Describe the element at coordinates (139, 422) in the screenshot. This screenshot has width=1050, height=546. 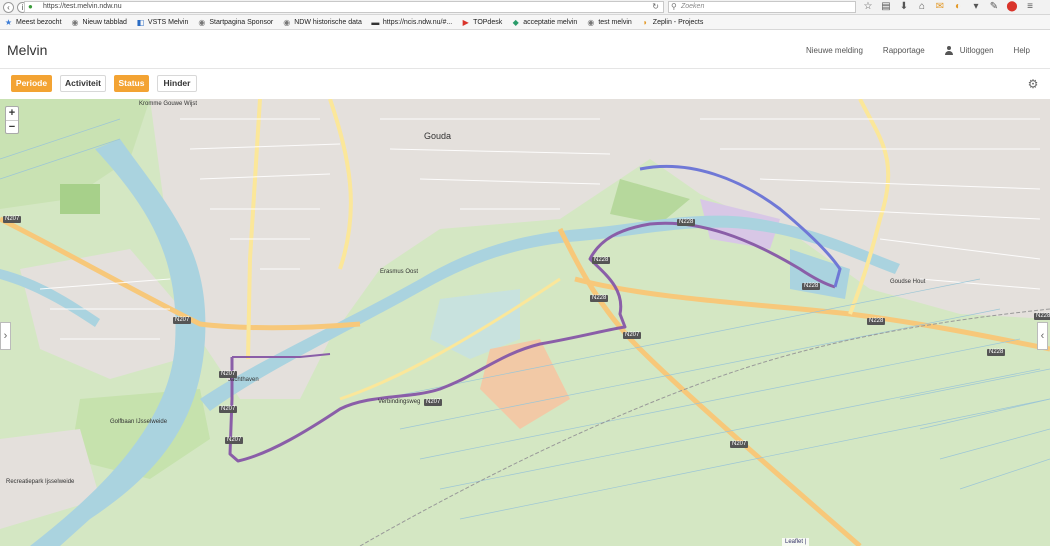
I see `place-label-golfbaan: Golfbaan IJsselweide` at that location.